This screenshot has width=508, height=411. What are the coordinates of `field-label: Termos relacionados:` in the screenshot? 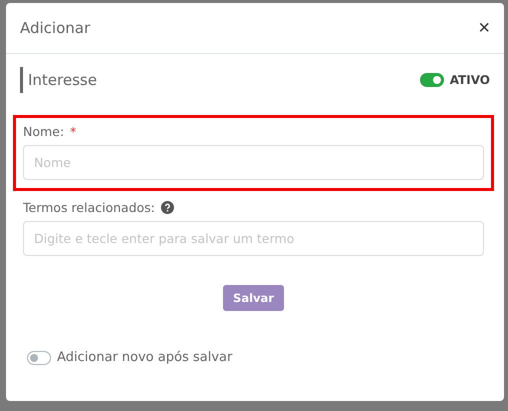 It's located at (89, 207).